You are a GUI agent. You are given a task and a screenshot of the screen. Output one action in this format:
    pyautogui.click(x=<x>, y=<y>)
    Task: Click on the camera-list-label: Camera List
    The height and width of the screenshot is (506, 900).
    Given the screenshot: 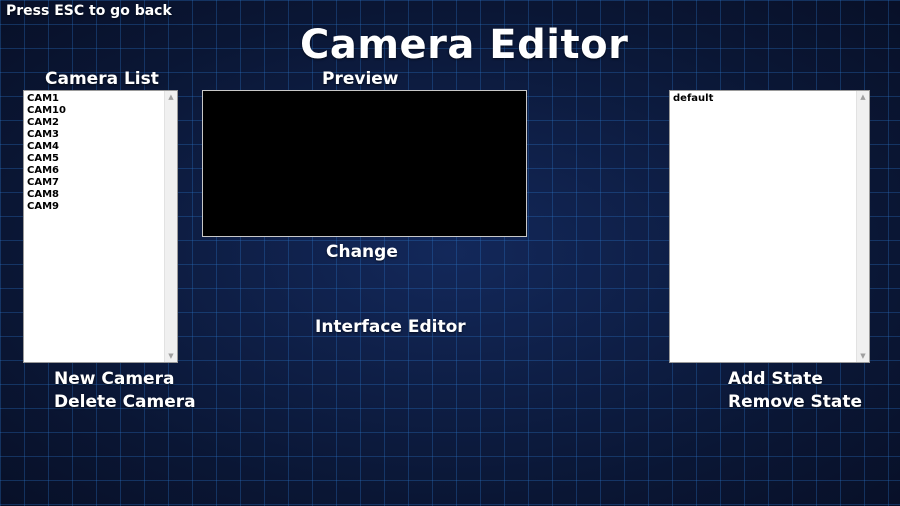 What is the action you would take?
    pyautogui.click(x=102, y=79)
    